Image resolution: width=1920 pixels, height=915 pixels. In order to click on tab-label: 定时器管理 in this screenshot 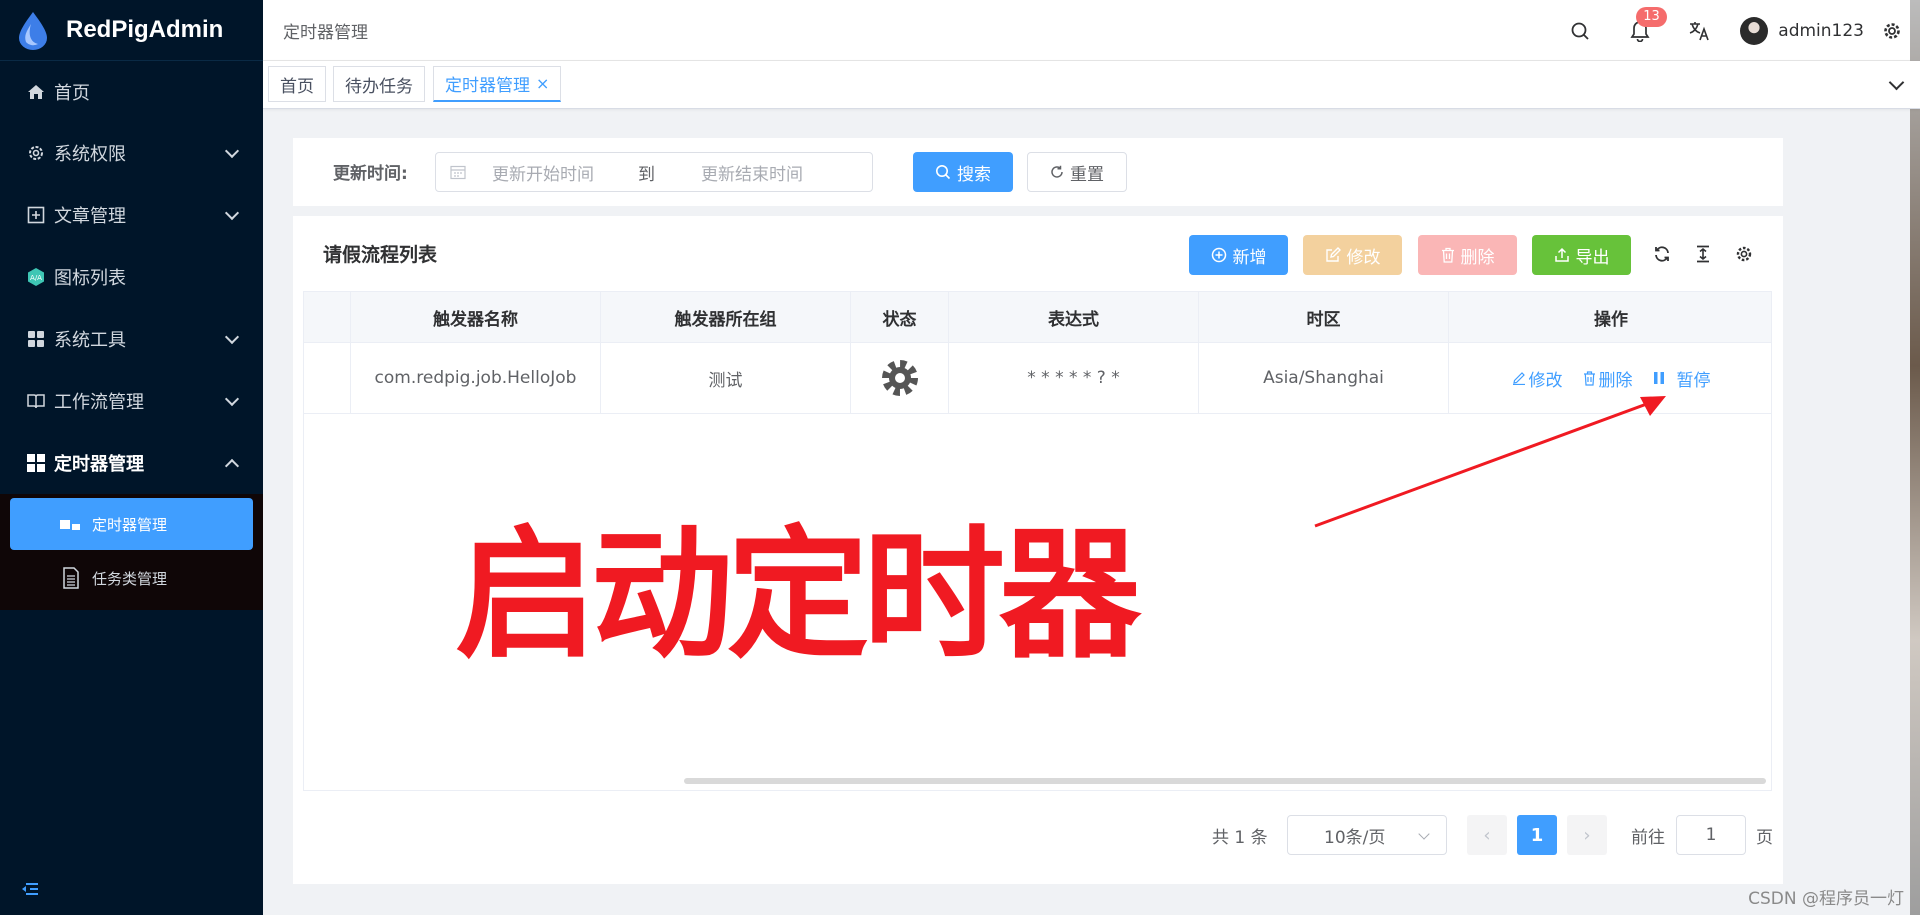, I will do `click(487, 86)`.